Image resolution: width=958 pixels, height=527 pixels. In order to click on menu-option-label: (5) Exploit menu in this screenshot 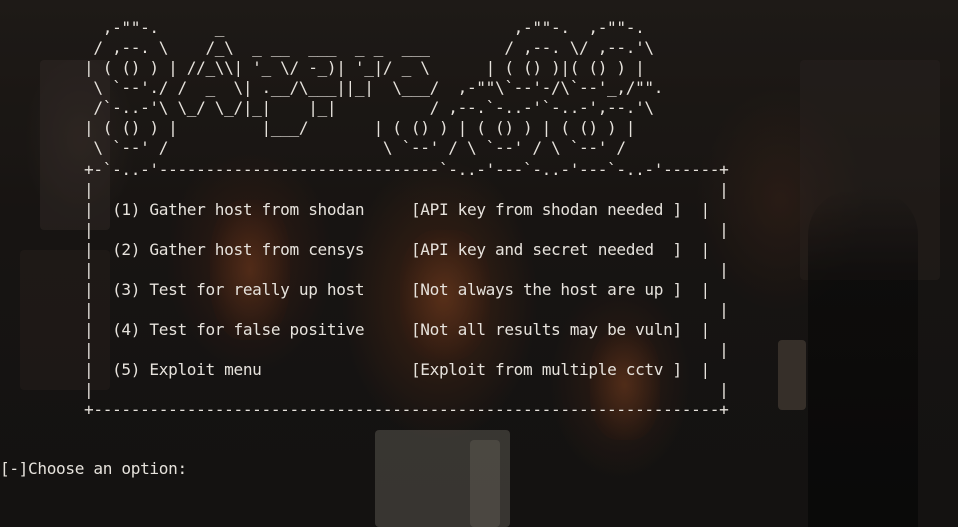, I will do `click(252, 369)`.